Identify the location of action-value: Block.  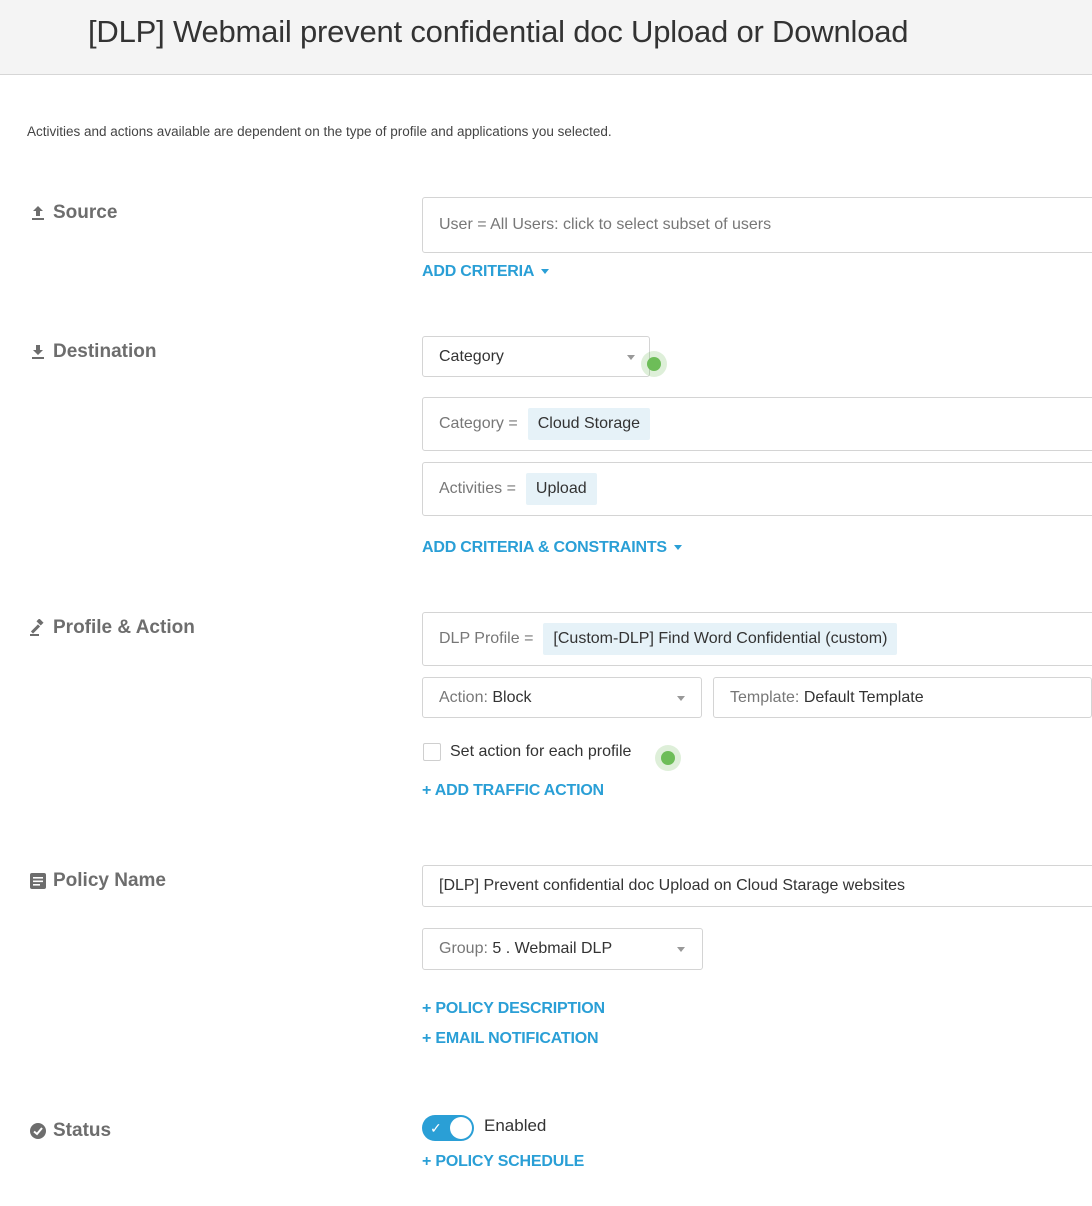
(512, 697).